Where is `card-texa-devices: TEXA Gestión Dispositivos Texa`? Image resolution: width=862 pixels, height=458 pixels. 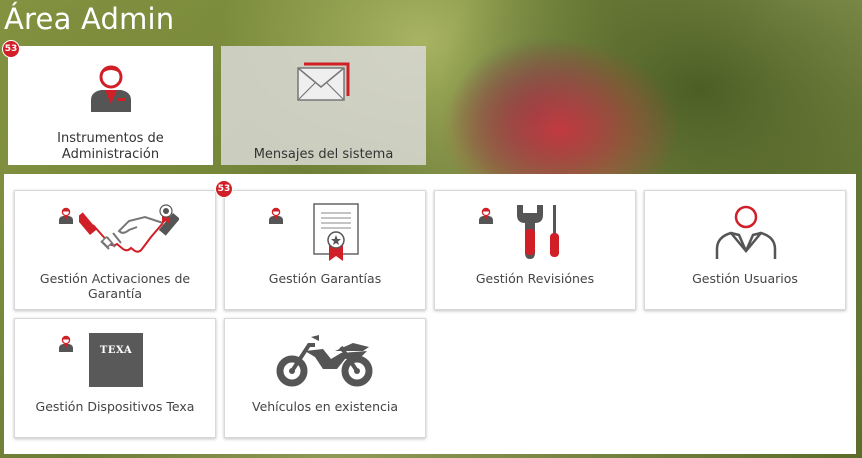
card-texa-devices: TEXA Gestión Dispositivos Texa is located at coordinates (115, 378).